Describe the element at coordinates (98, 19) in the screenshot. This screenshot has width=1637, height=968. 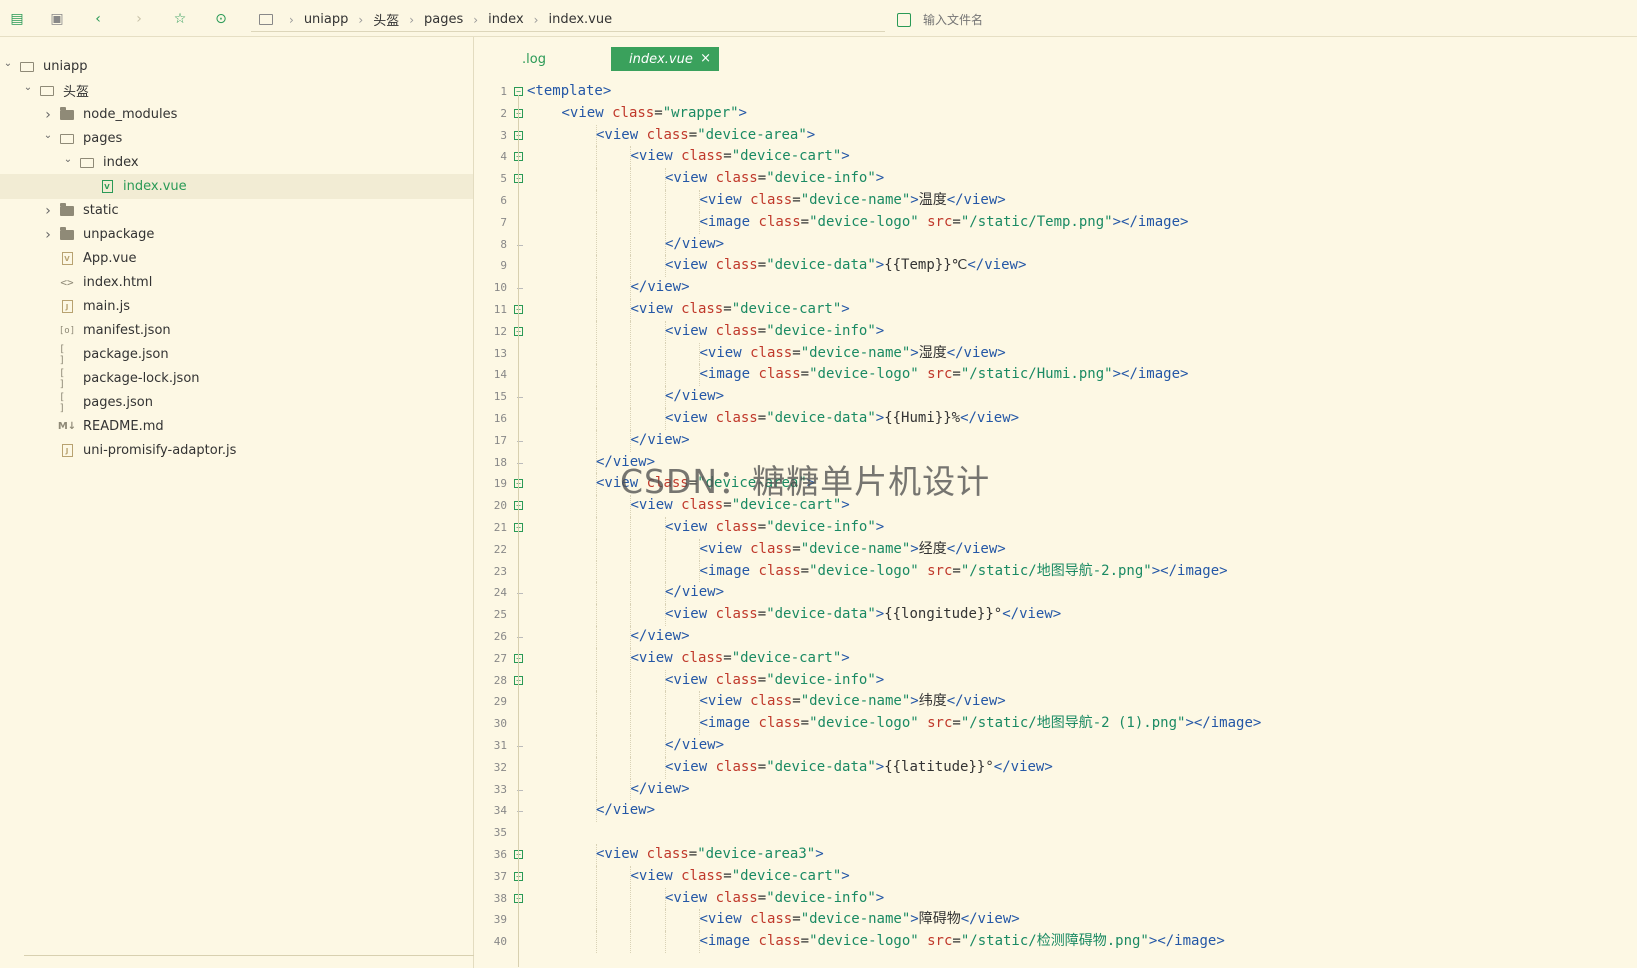
I see `back-icon: ‹` at that location.